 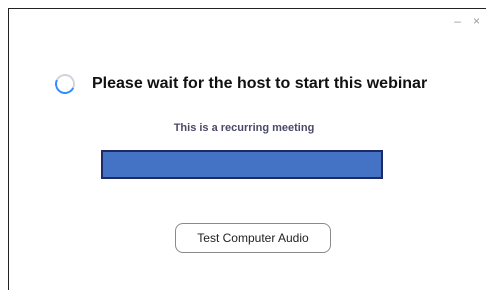 What do you see at coordinates (65, 84) in the screenshot?
I see `loading-spinner-icon` at bounding box center [65, 84].